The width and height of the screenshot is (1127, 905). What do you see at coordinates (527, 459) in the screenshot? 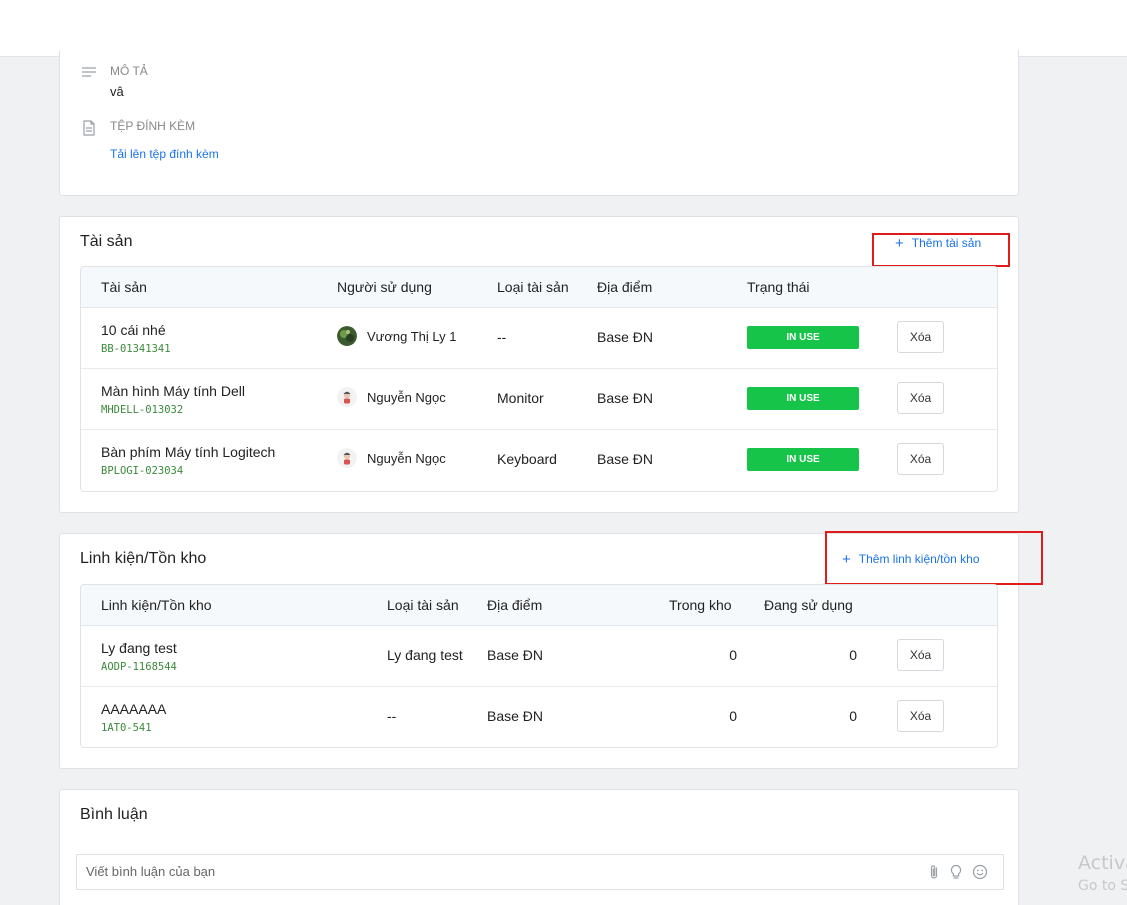
I see `asset-type: Keyboard` at bounding box center [527, 459].